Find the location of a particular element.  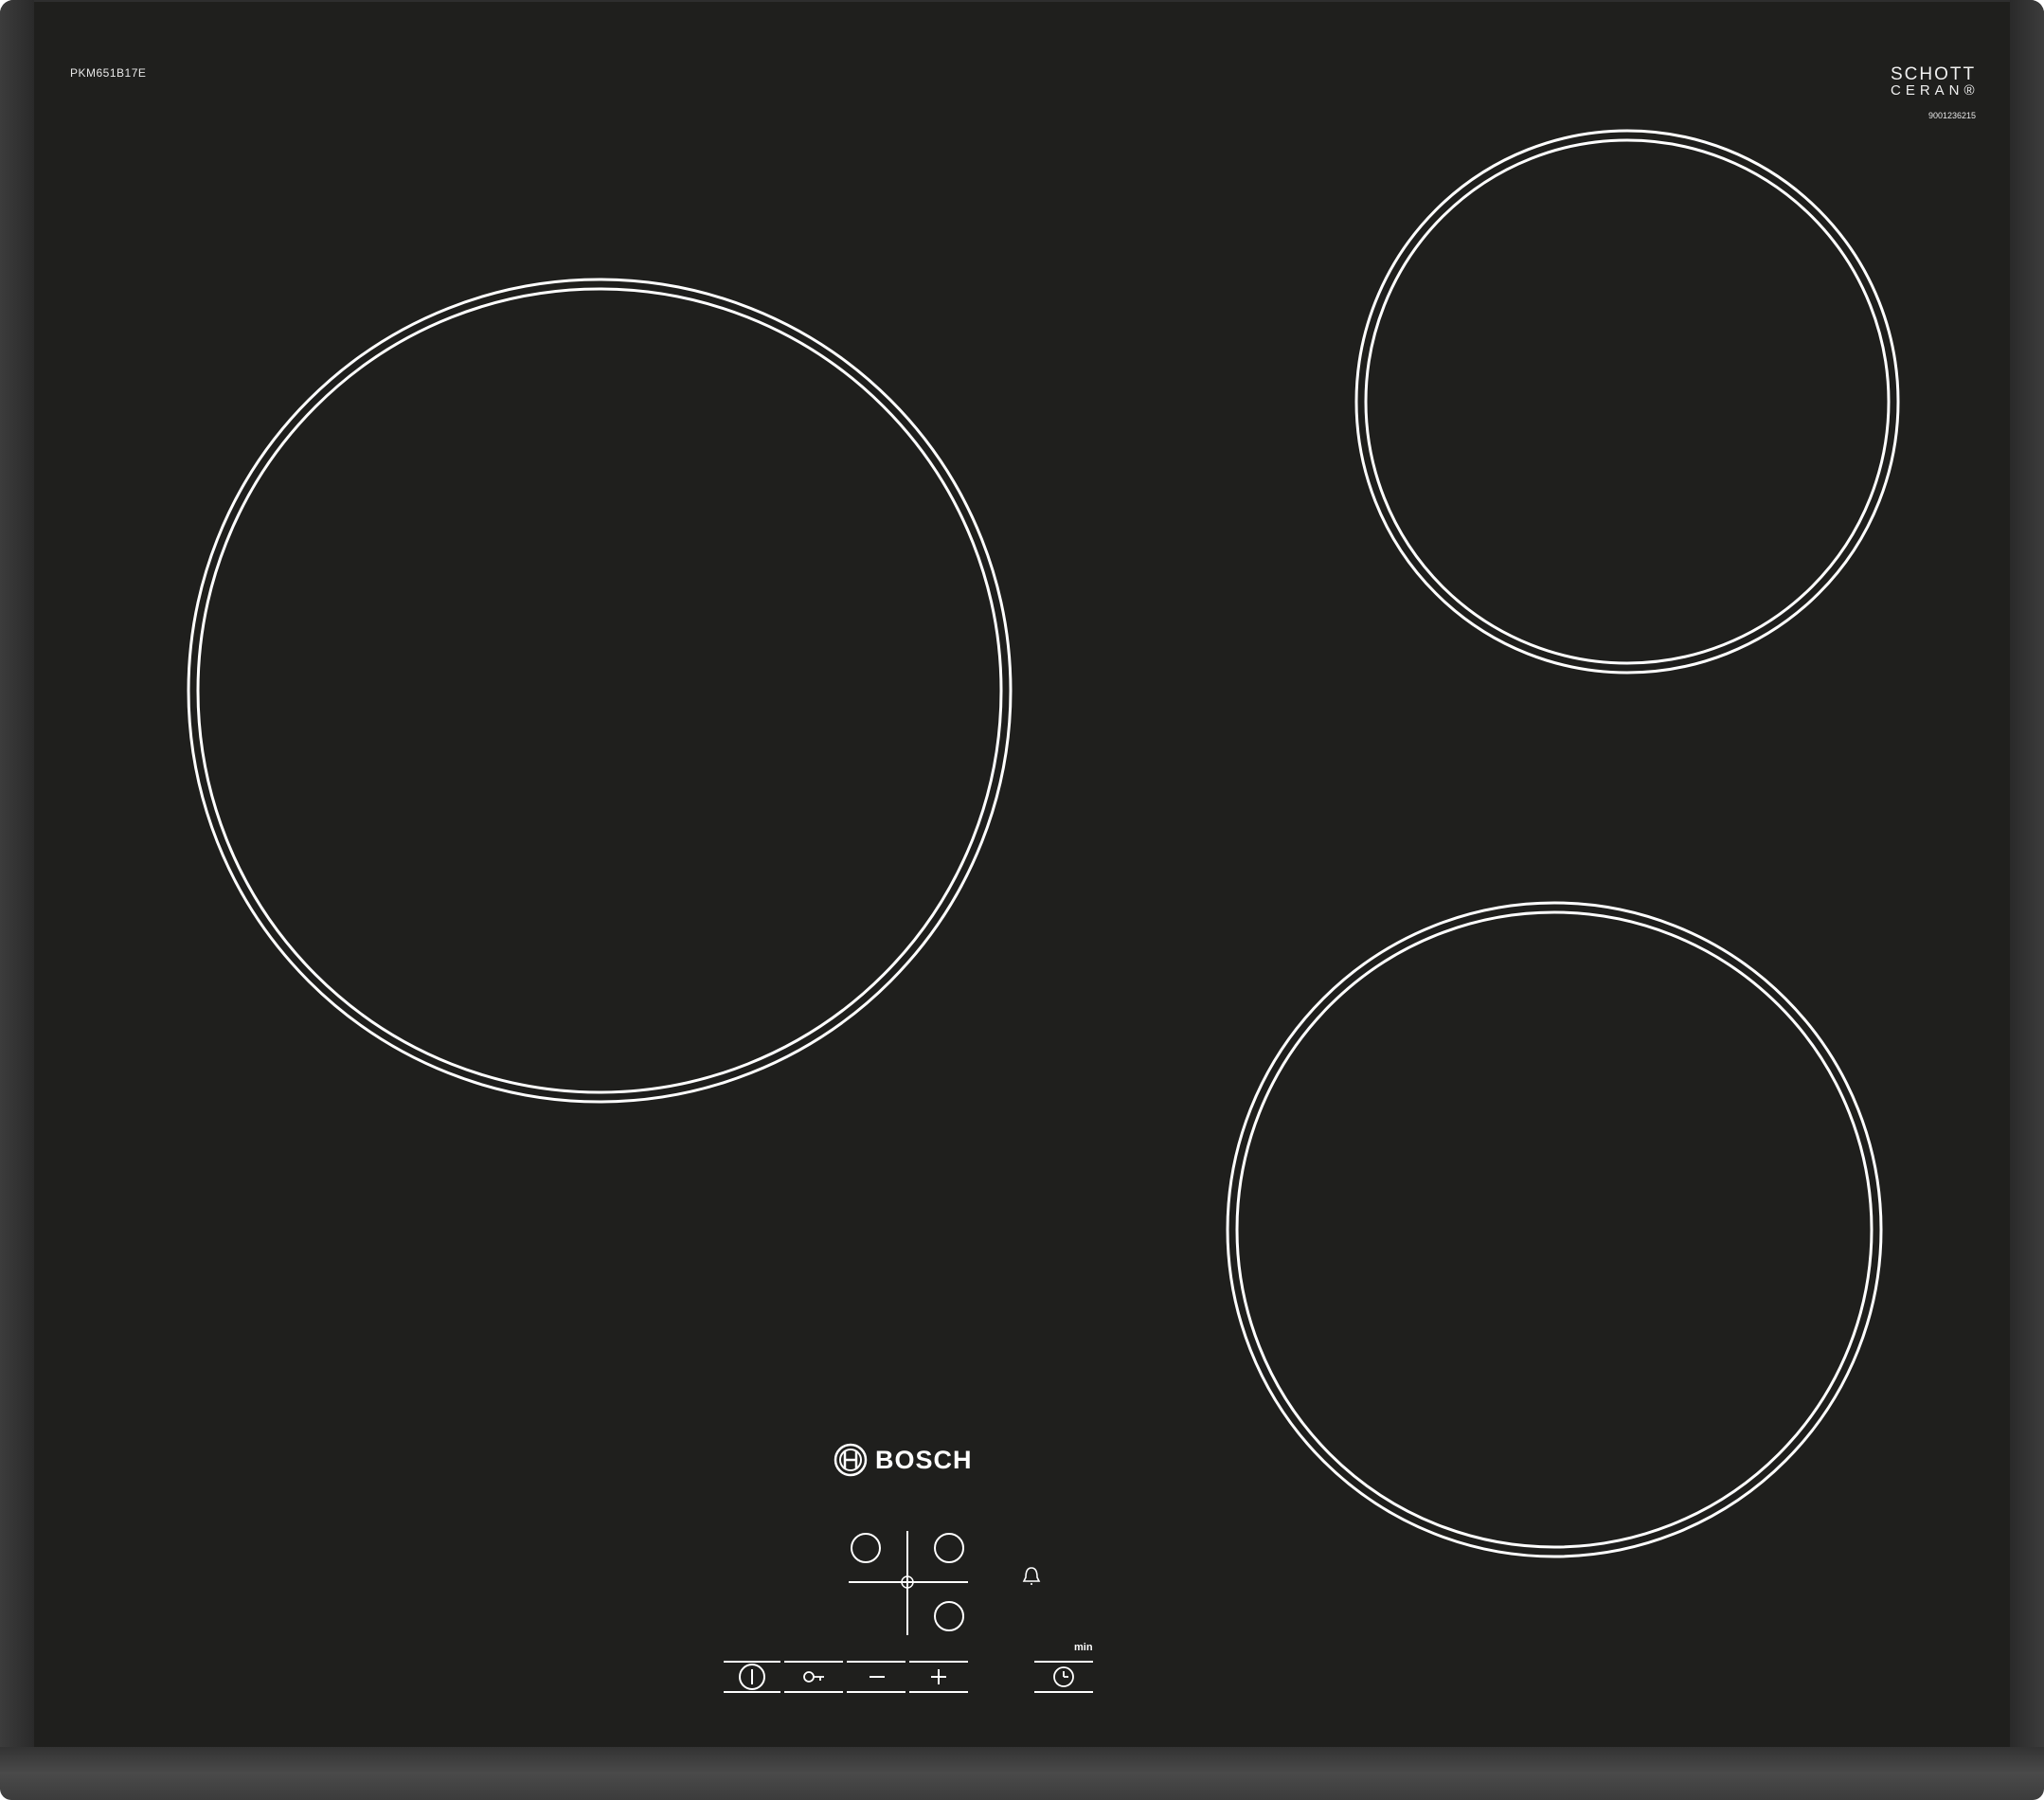

timer-unit-label: min is located at coordinates (1083, 1647).